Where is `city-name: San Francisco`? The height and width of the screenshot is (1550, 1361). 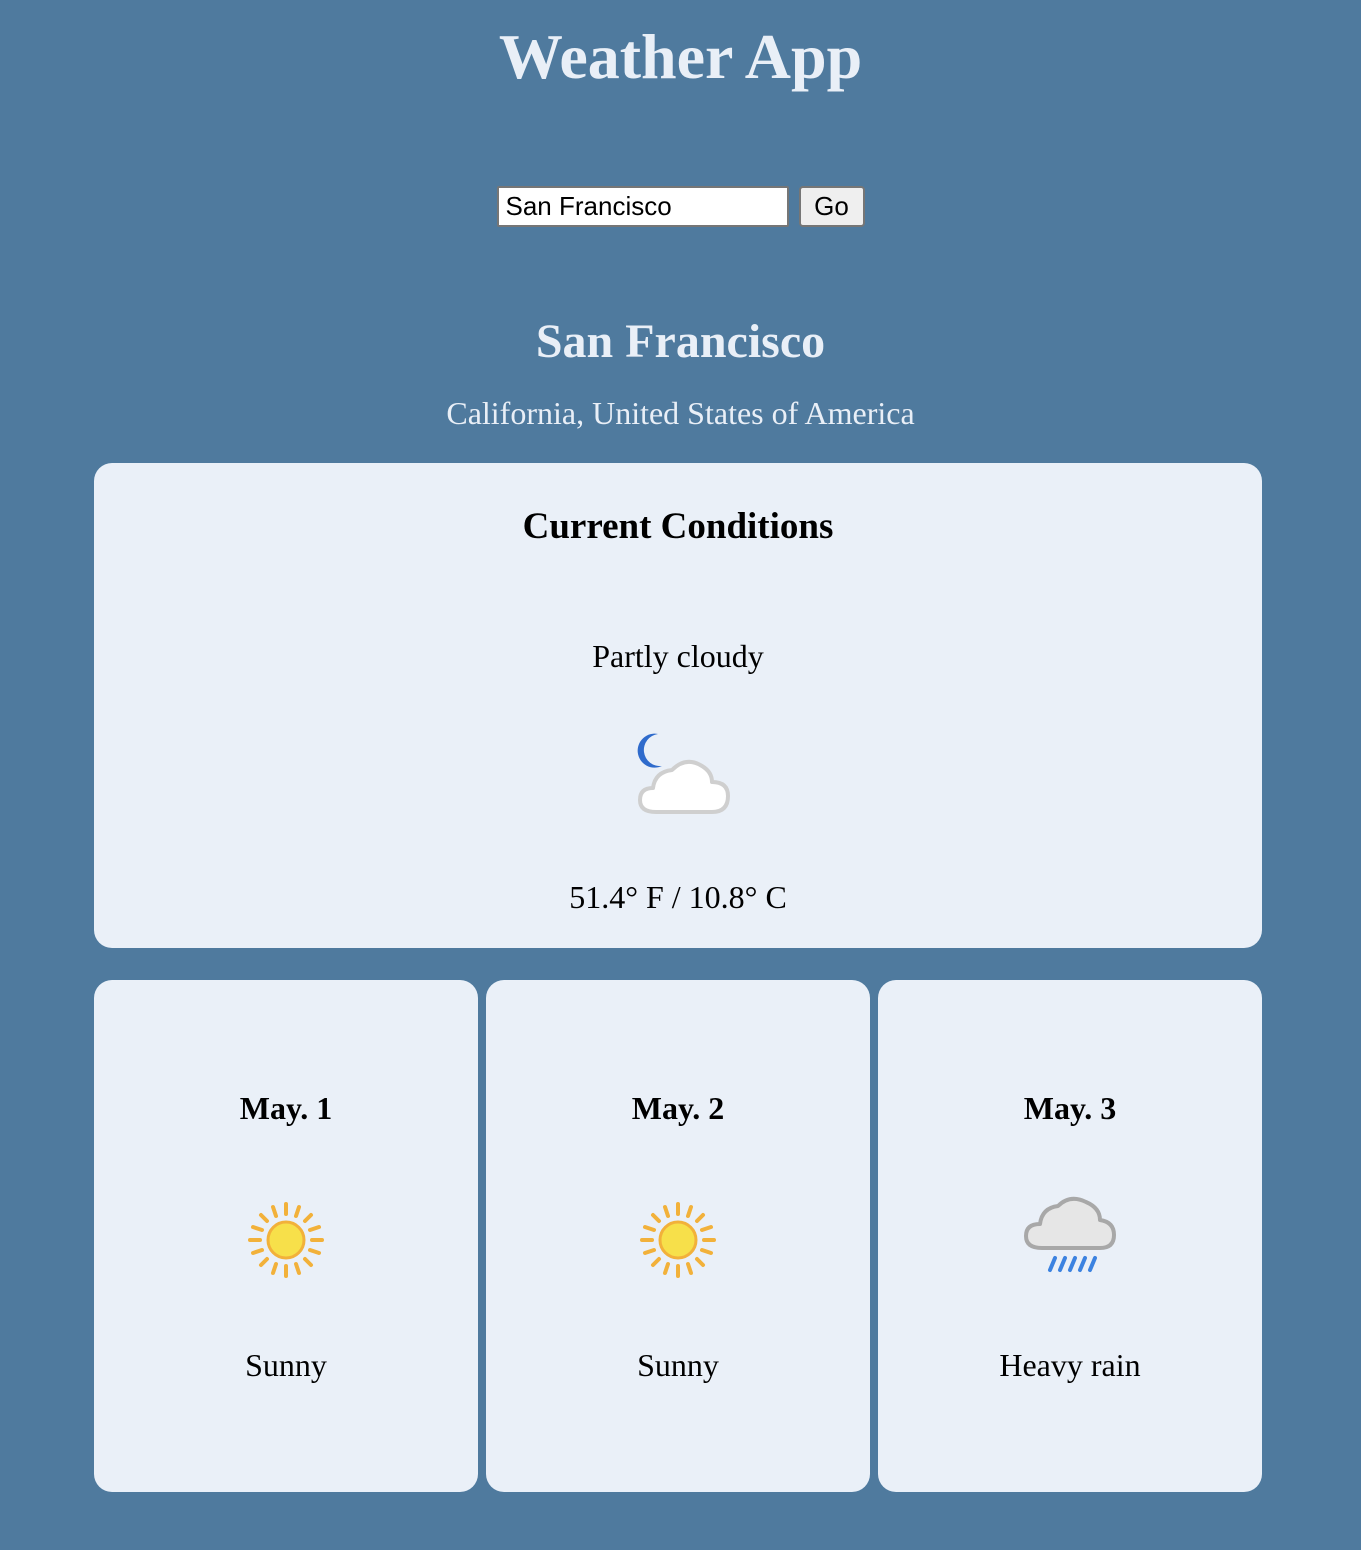 city-name: San Francisco is located at coordinates (680, 341).